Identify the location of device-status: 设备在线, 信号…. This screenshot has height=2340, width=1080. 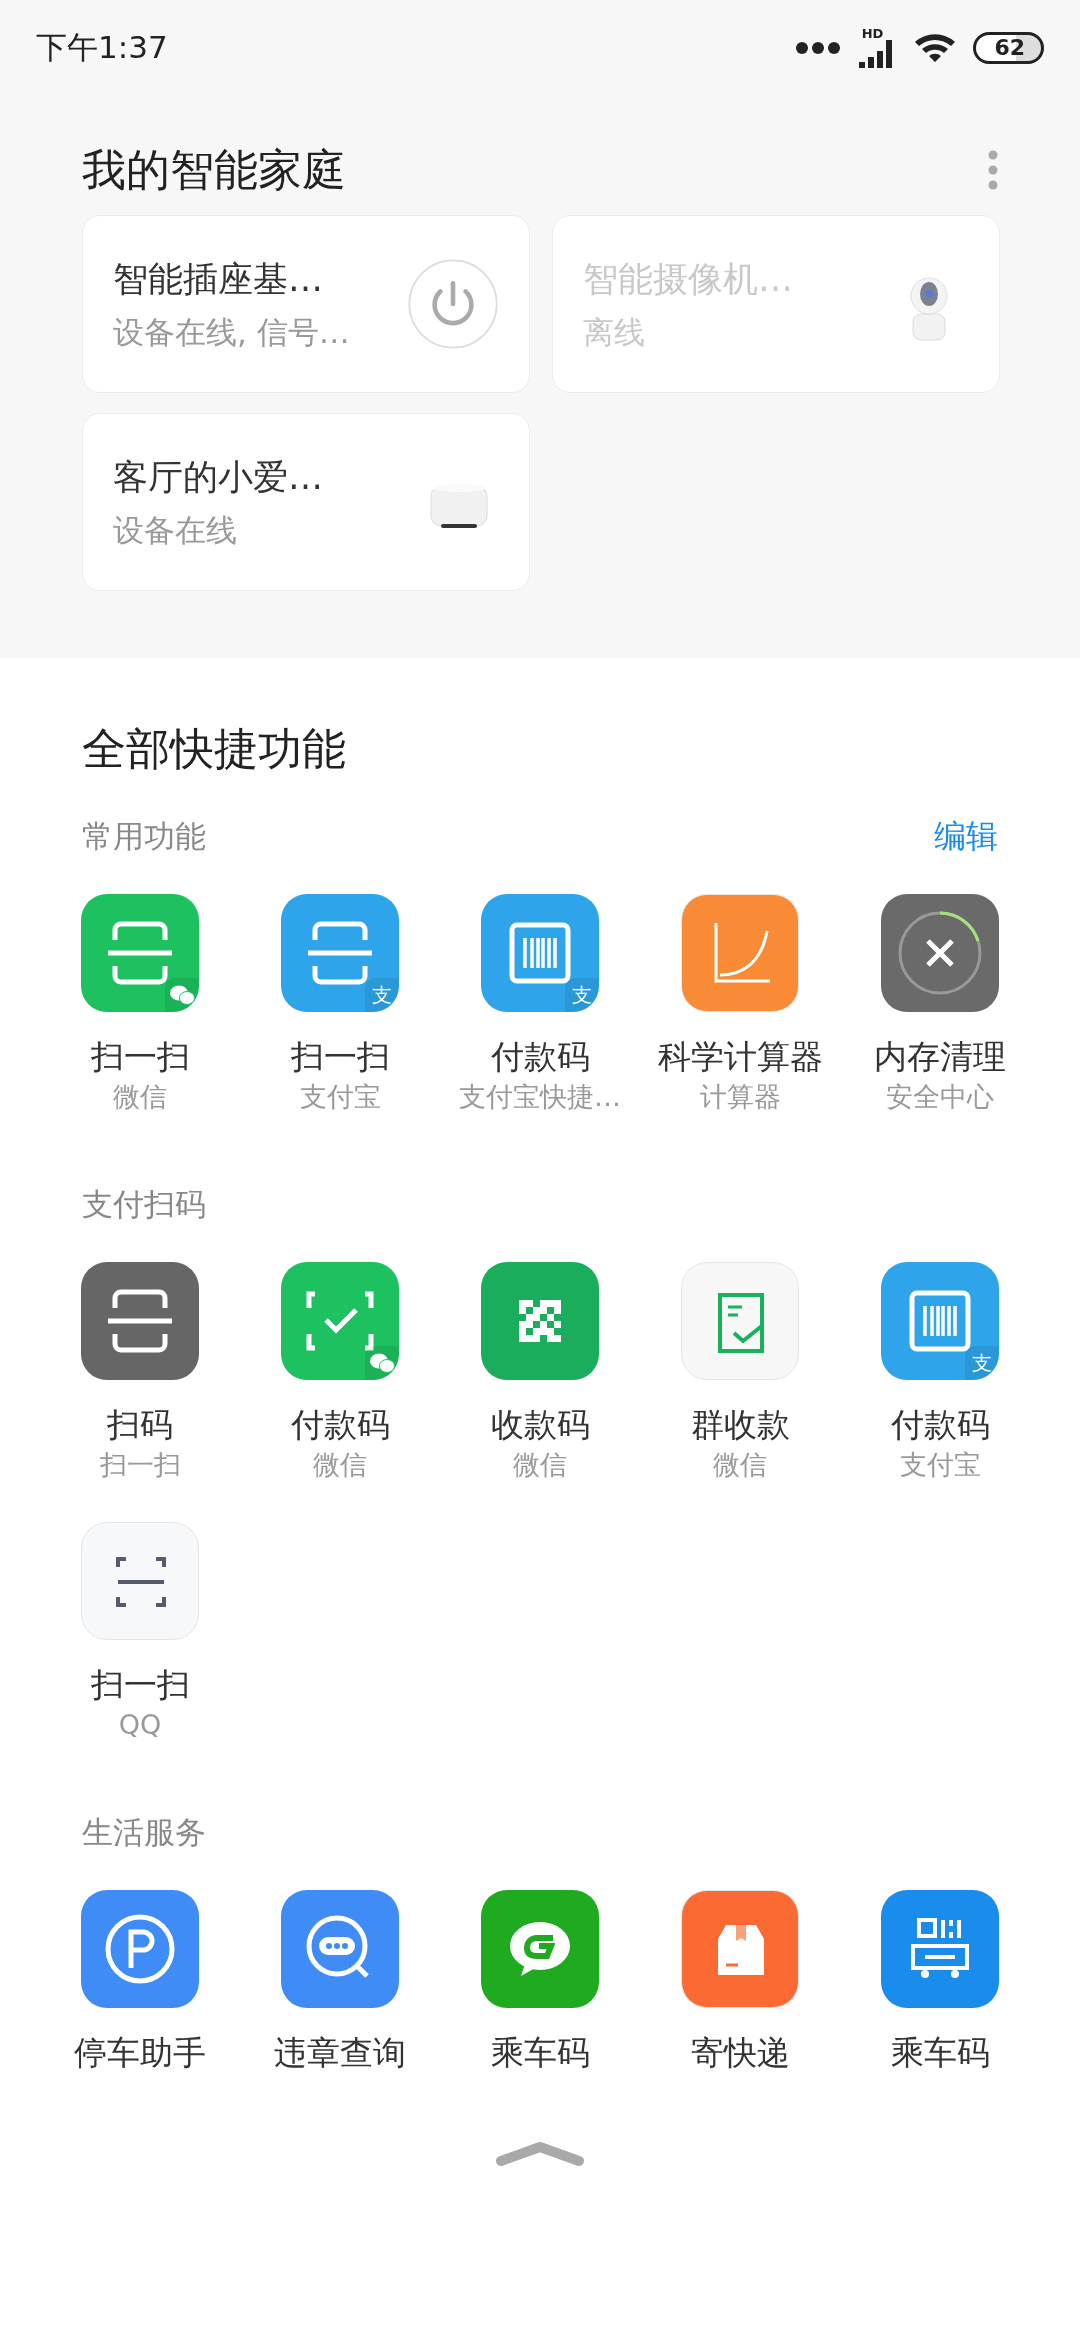
(231, 332).